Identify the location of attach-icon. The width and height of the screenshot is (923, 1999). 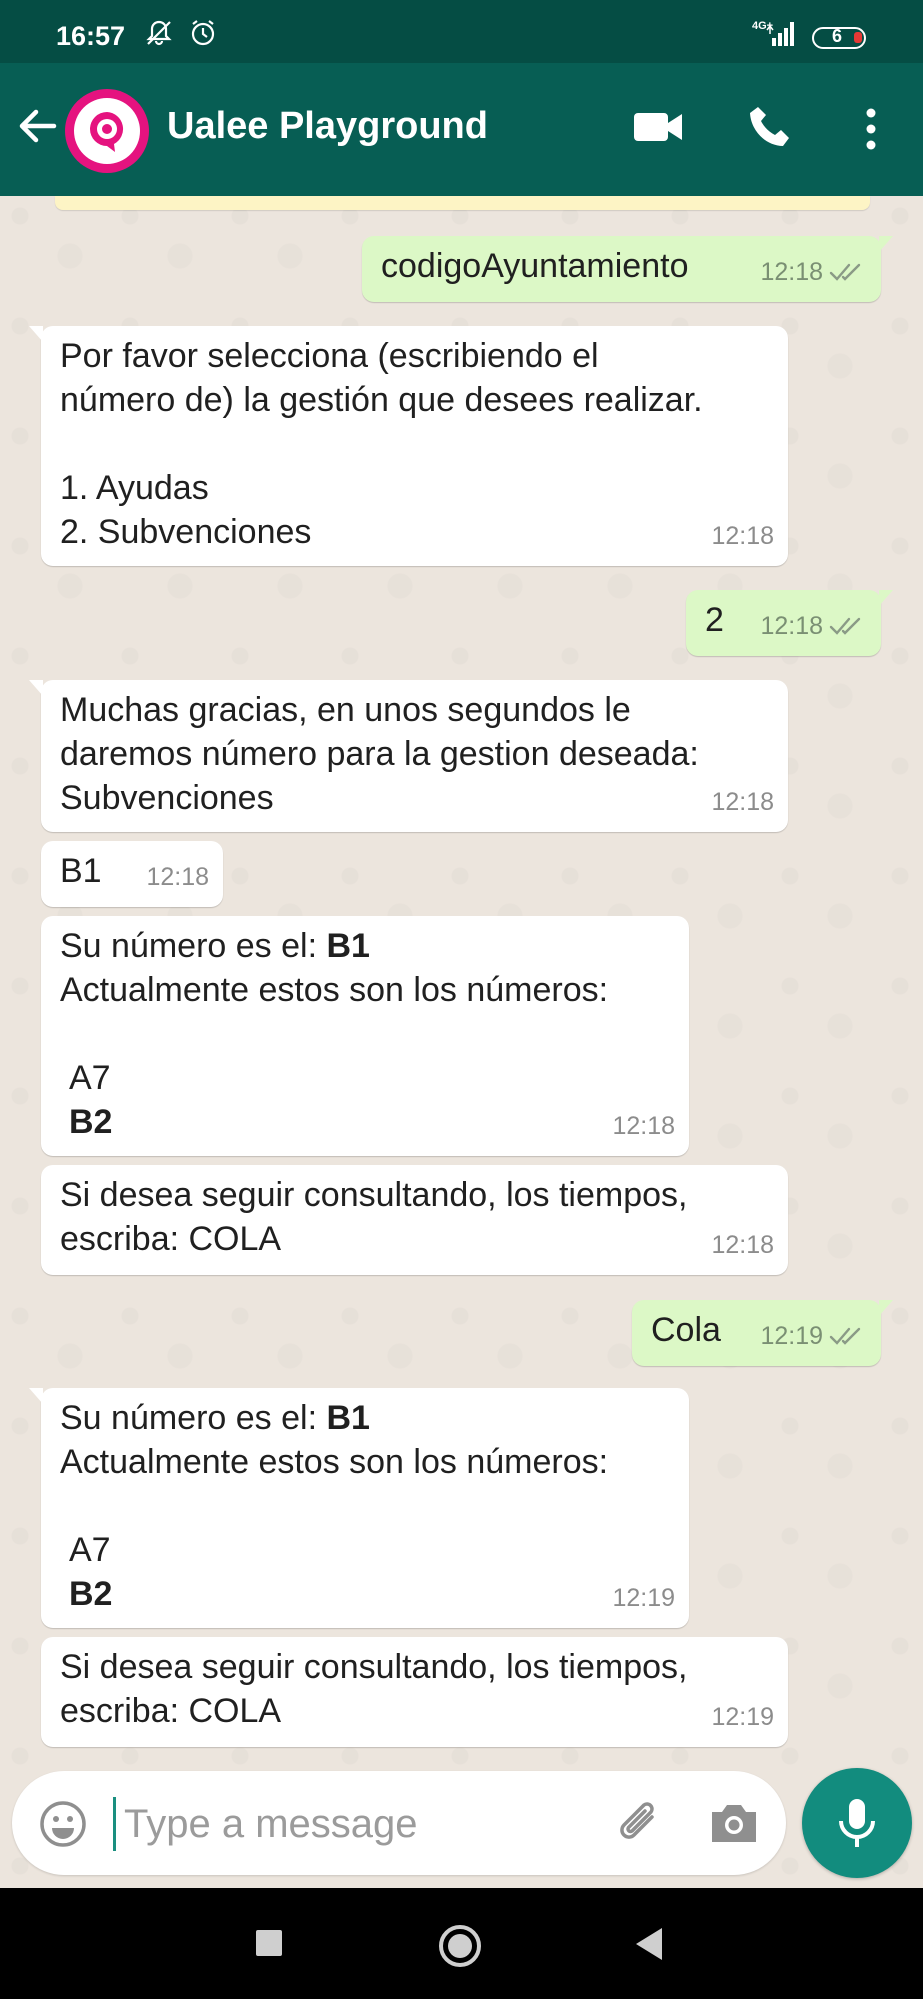
(639, 1824).